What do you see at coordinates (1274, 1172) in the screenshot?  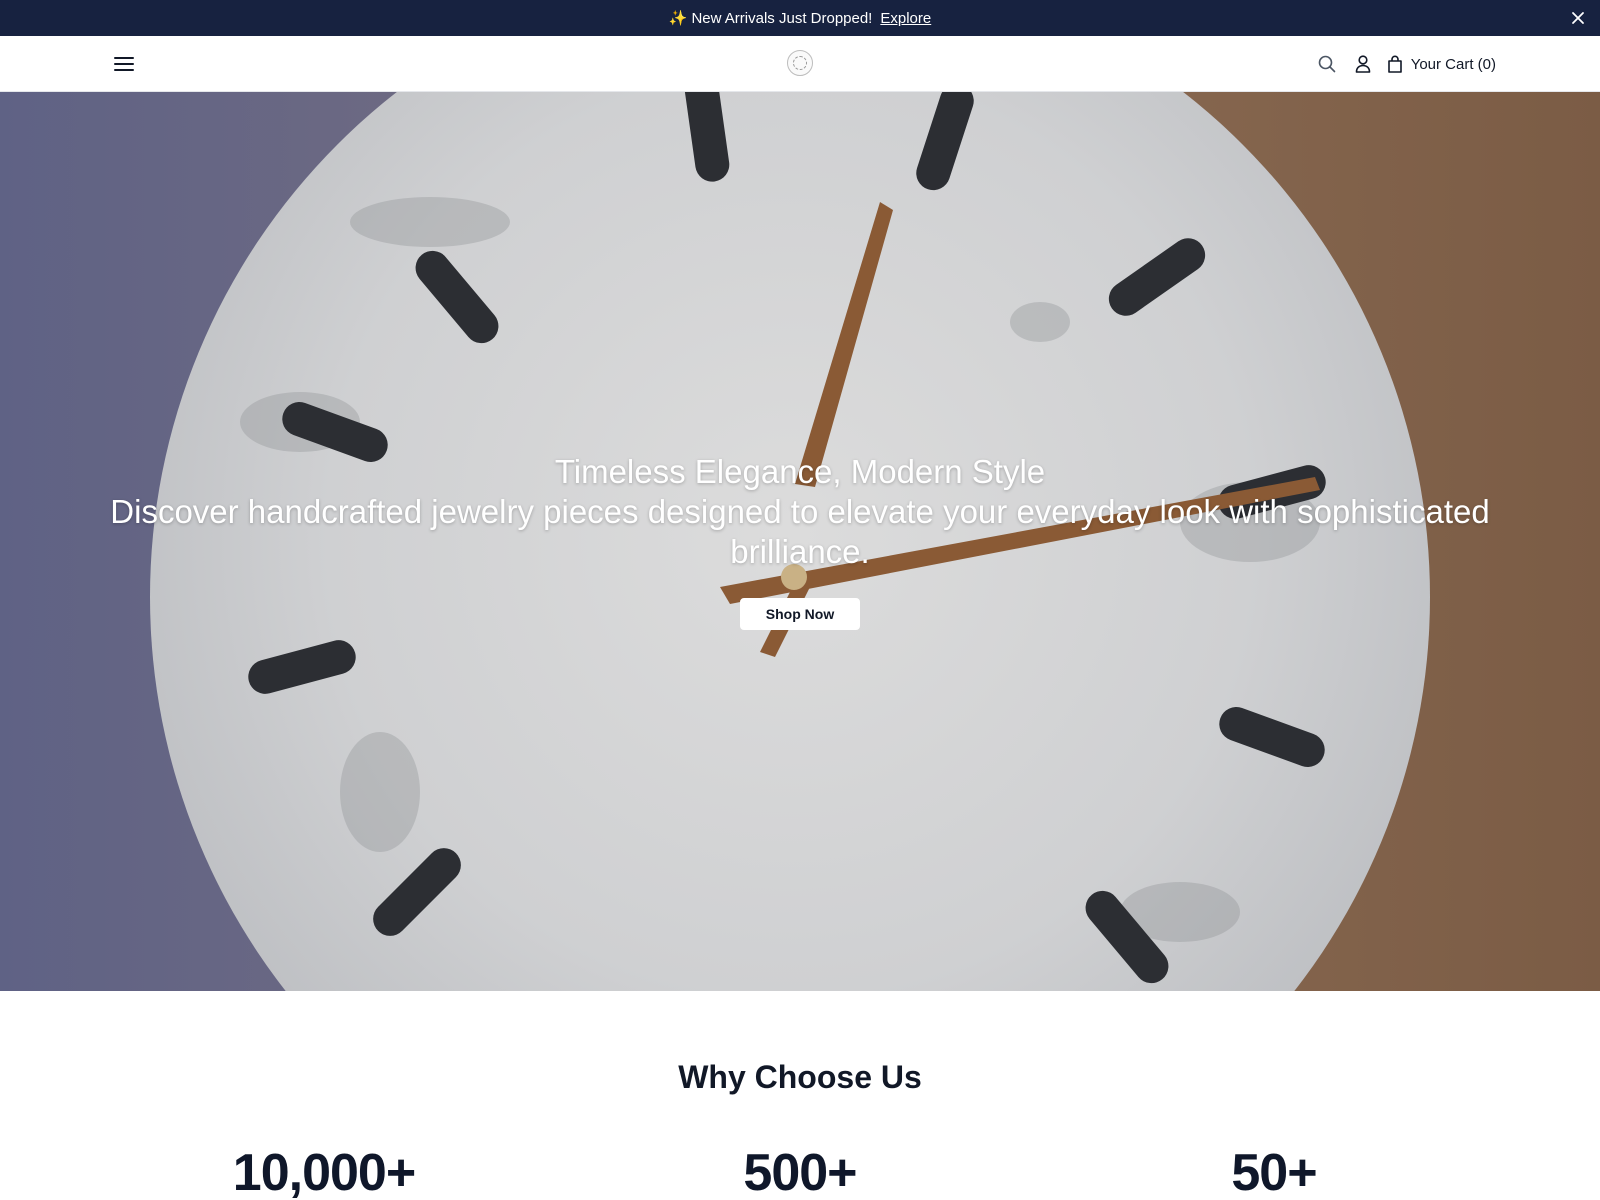 I see `stat-value: 50+` at bounding box center [1274, 1172].